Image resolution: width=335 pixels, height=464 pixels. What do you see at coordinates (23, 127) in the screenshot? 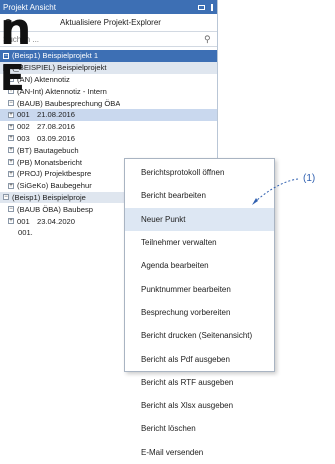
I see `tree-item-number: 002` at bounding box center [23, 127].